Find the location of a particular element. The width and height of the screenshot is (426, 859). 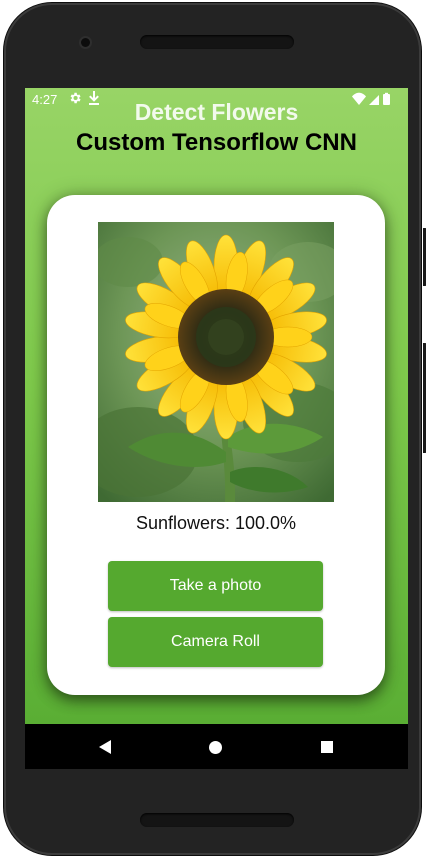

page-title: Custom Tensorflow CNN is located at coordinates (216, 142).